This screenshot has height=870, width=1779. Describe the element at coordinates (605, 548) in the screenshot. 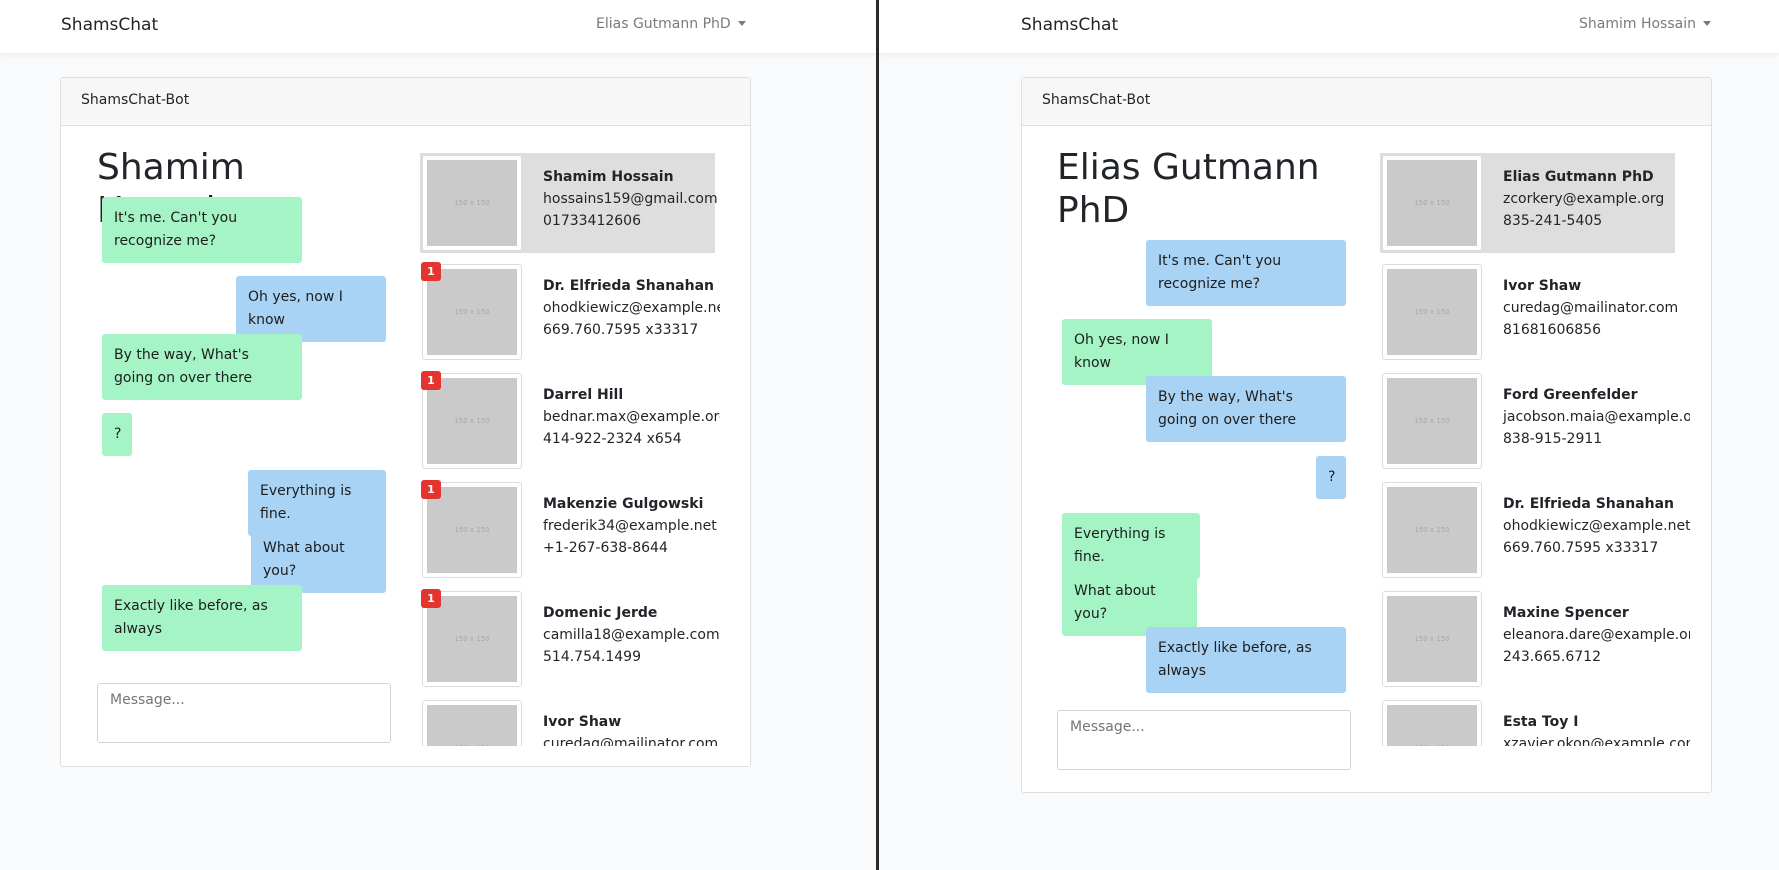

I see `contact-phone: +1-267-638-8644` at that location.